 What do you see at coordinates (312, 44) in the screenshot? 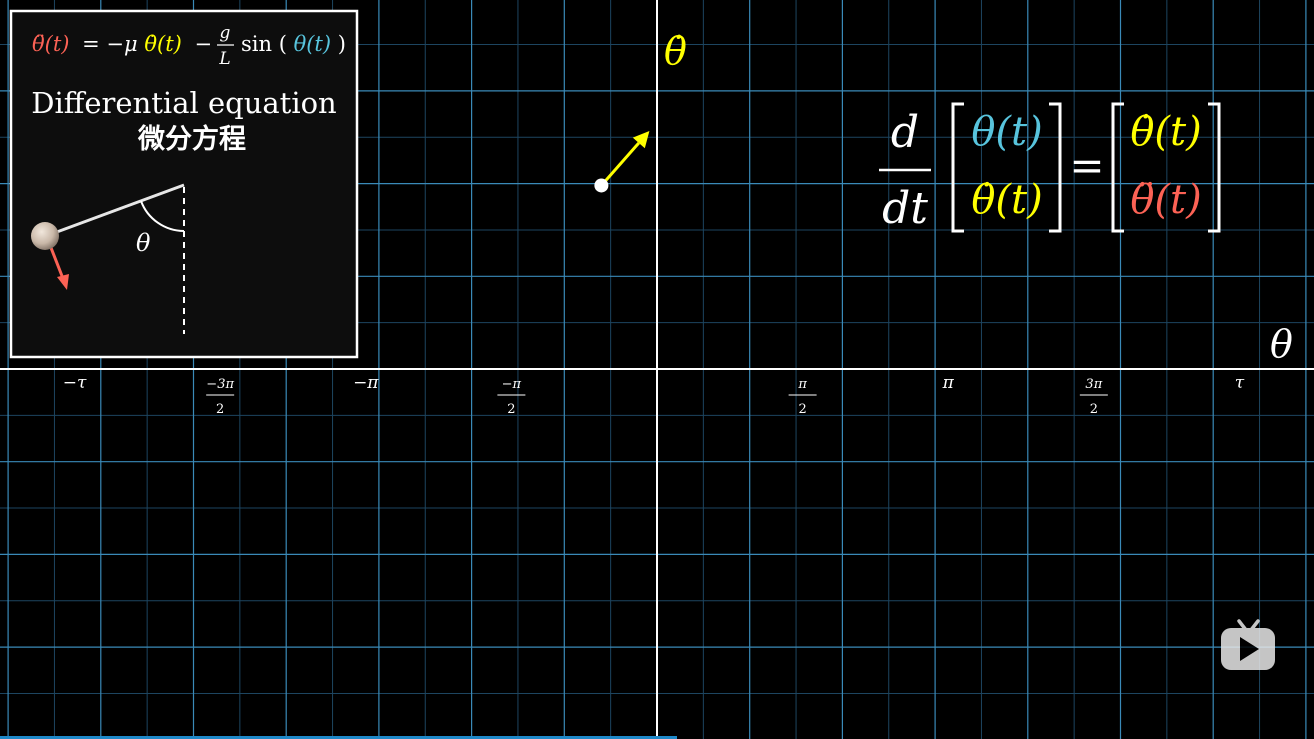
I see `sin-argument: θ(t)` at bounding box center [312, 44].